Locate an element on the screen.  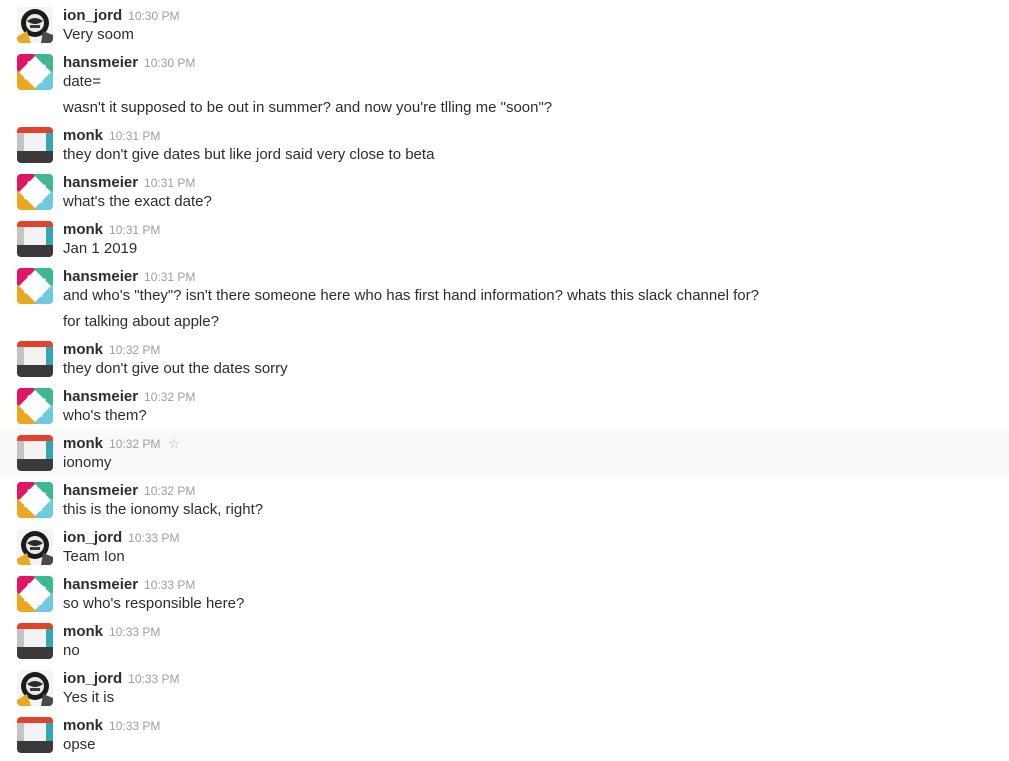
message-item: monk 10:33 PM opse is located at coordinates (504, 736).